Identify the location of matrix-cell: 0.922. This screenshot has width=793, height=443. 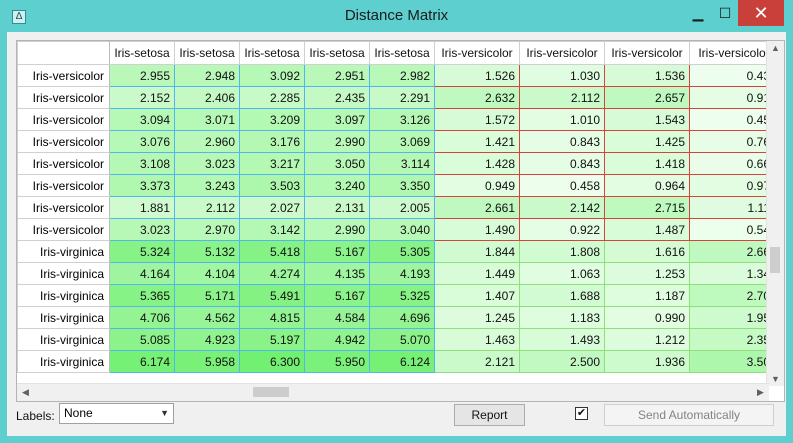
(562, 229).